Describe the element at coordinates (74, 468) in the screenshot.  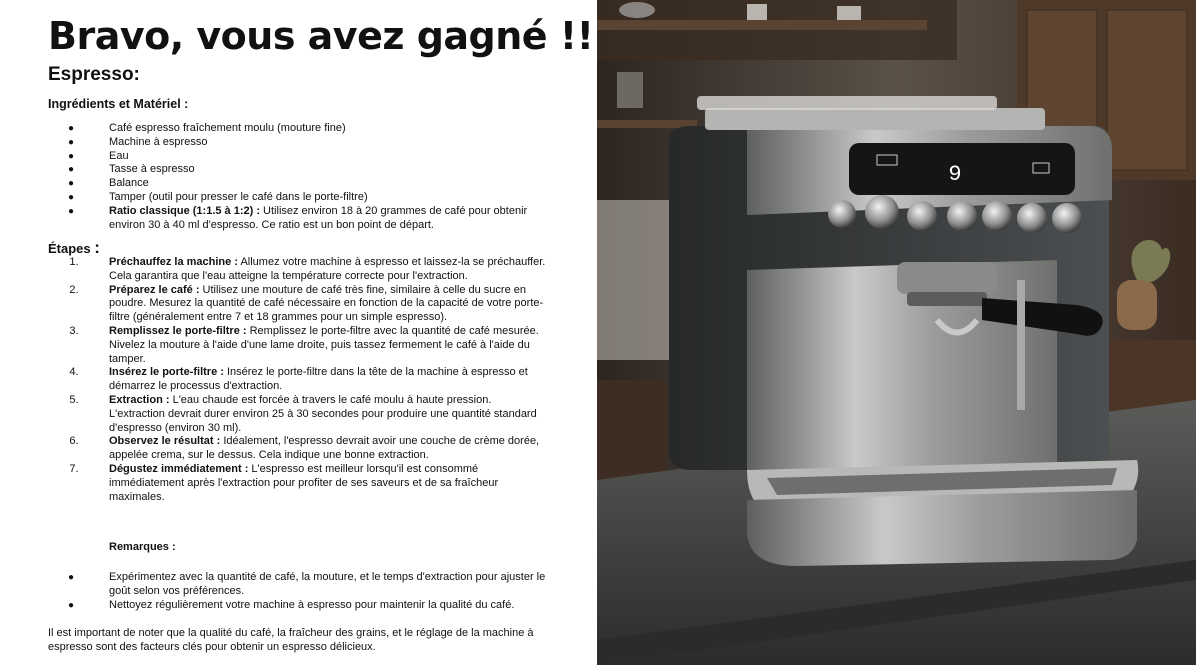
I see `step-number: 7.` at that location.